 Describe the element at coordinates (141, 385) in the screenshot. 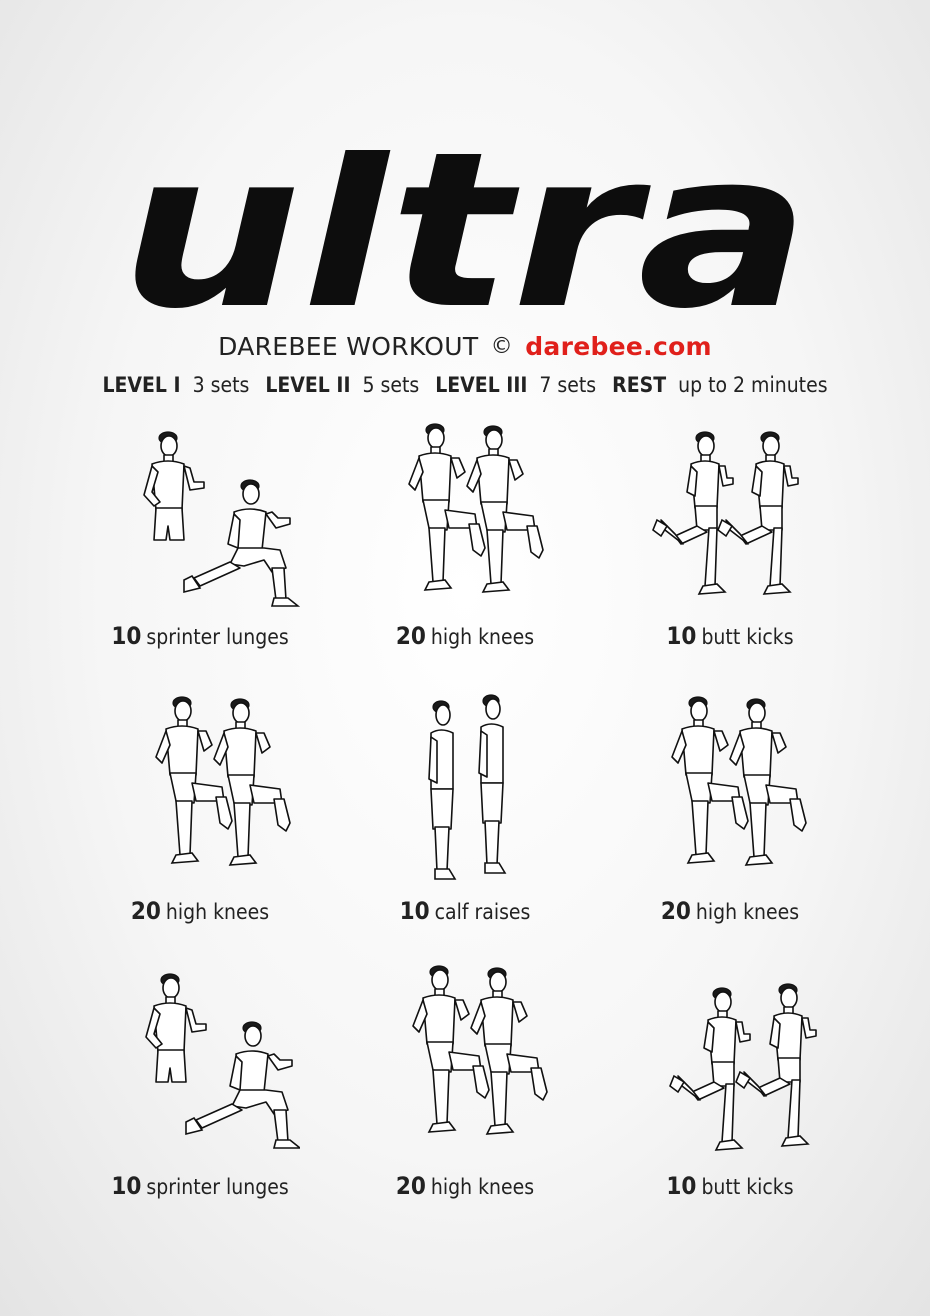

I see `level-1-label: LEVEL I` at that location.